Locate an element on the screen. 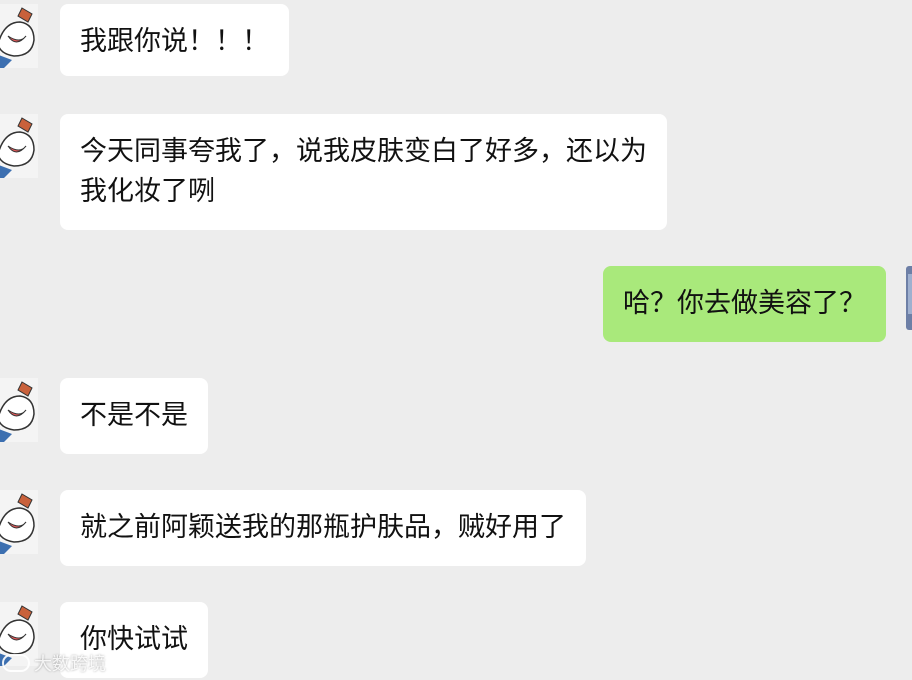 This screenshot has height=680, width=912. watermark: 大数跨境 is located at coordinates (54, 663).